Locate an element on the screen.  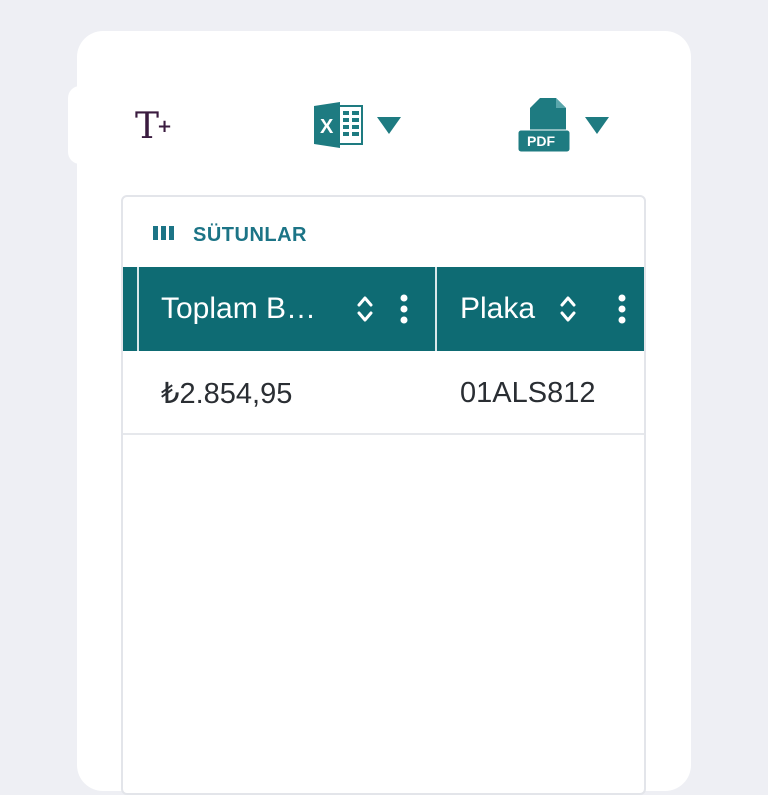
table-row: ₺2.854,95 01ALS812 is located at coordinates (383, 393).